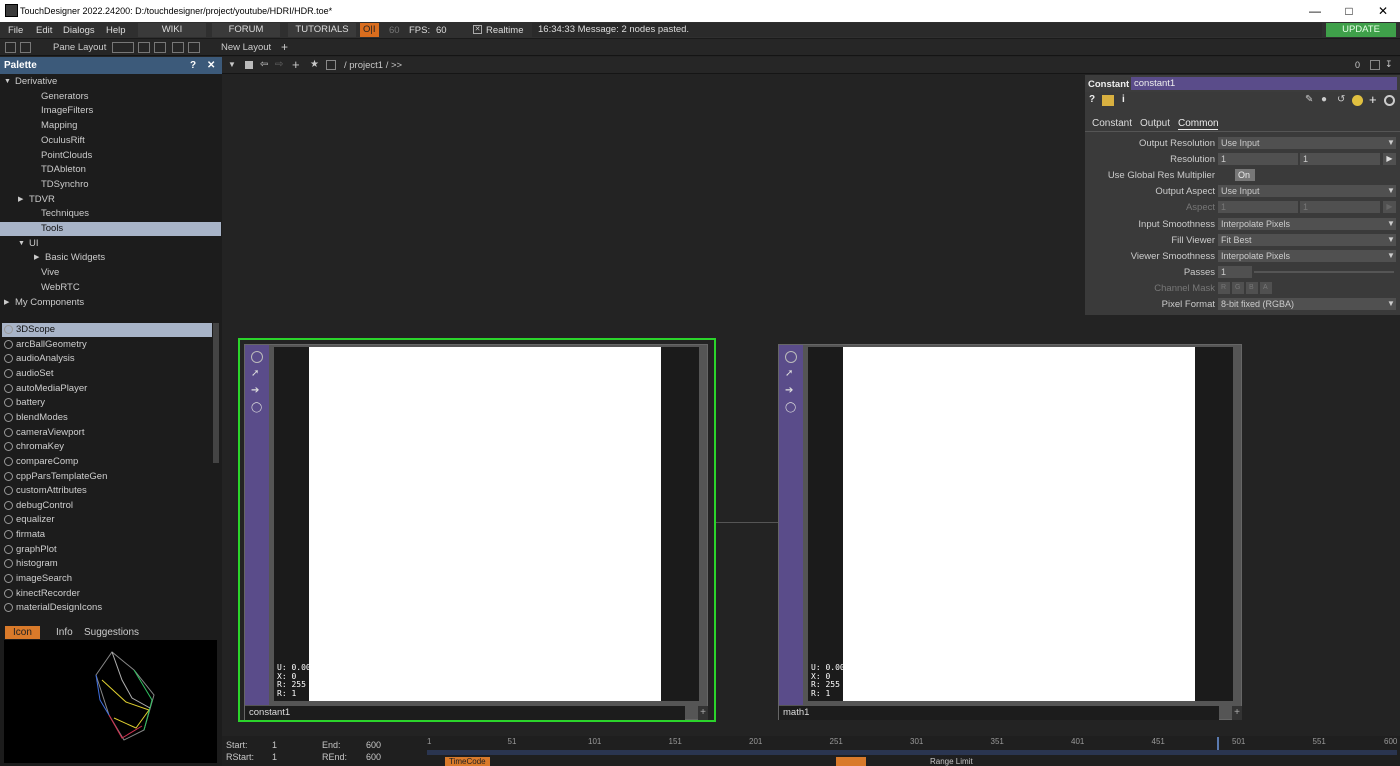 The width and height of the screenshot is (1400, 766). What do you see at coordinates (123, 47) in the screenshot?
I see `layout-single-icon` at bounding box center [123, 47].